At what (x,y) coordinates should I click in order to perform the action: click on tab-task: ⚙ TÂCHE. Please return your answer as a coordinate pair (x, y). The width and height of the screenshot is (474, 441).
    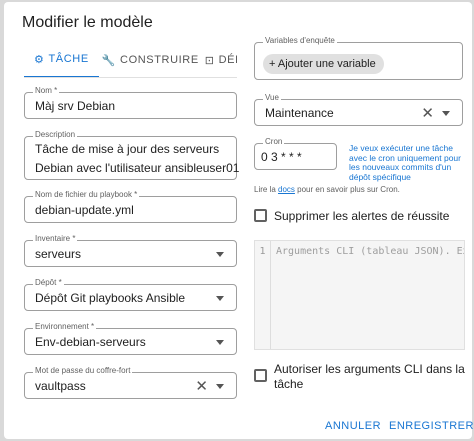
    Looking at the image, I should click on (61, 59).